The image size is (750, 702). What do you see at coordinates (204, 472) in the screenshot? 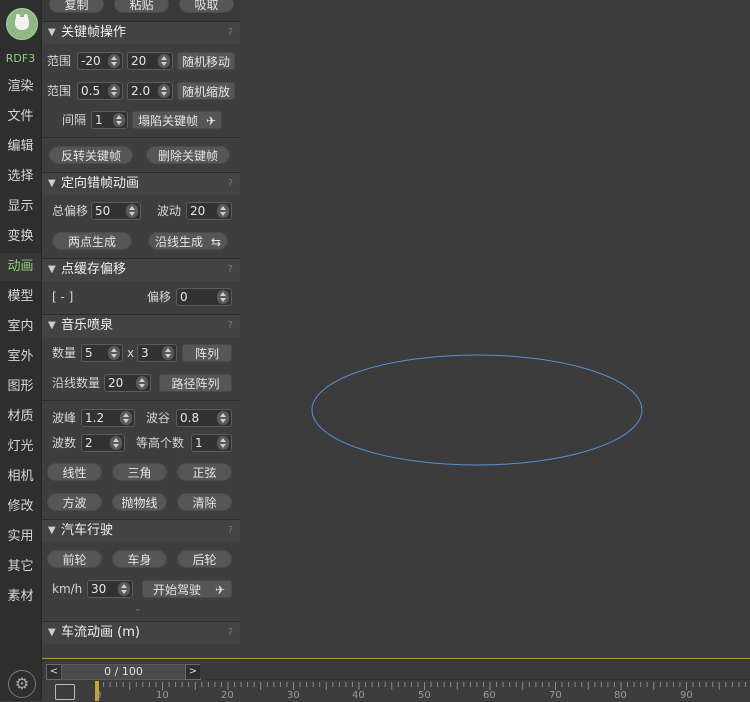
I see `sine-button: 正弦` at bounding box center [204, 472].